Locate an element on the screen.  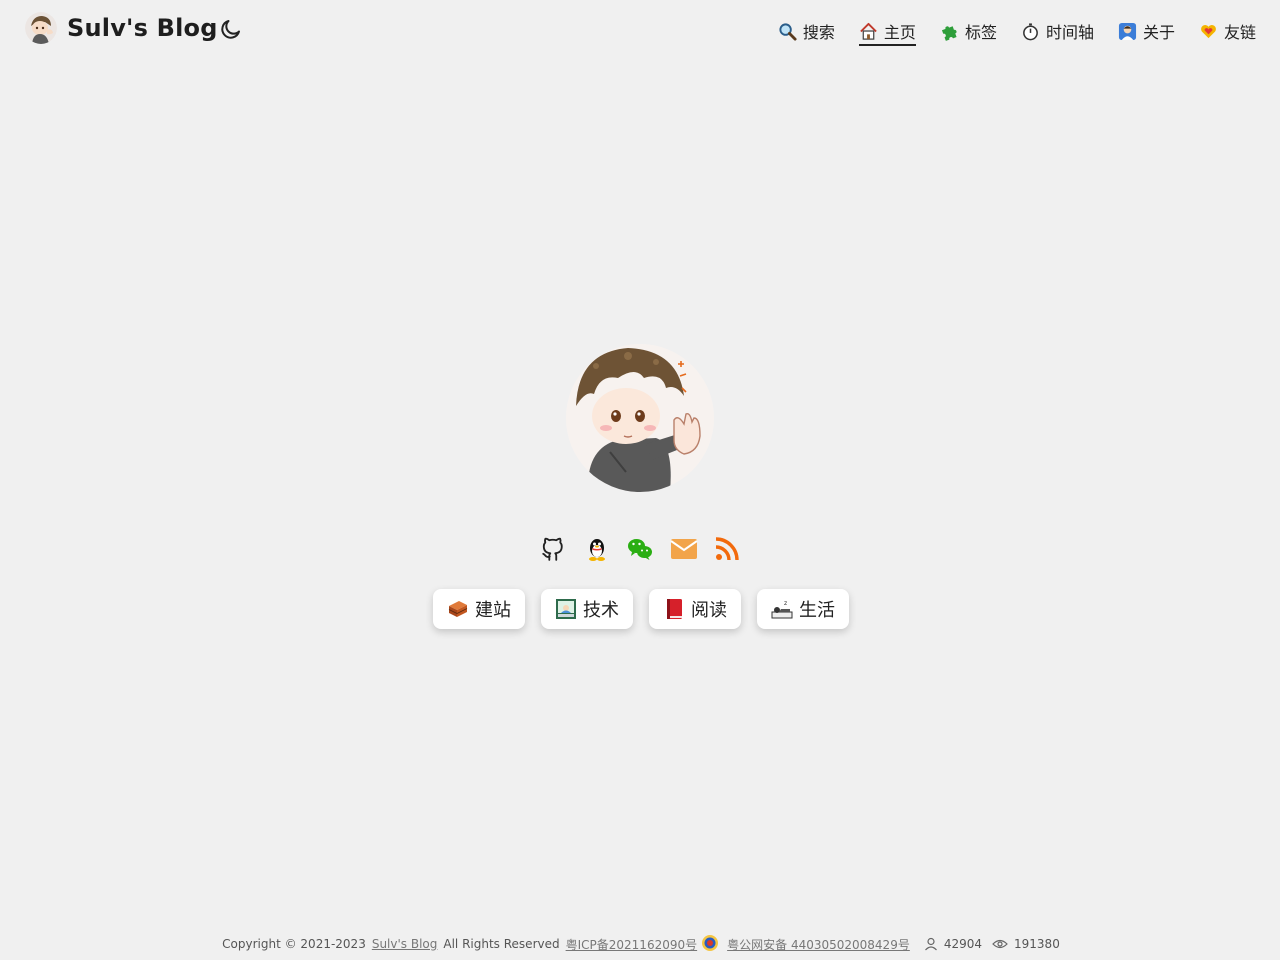
magnifier-icon is located at coordinates (788, 31).